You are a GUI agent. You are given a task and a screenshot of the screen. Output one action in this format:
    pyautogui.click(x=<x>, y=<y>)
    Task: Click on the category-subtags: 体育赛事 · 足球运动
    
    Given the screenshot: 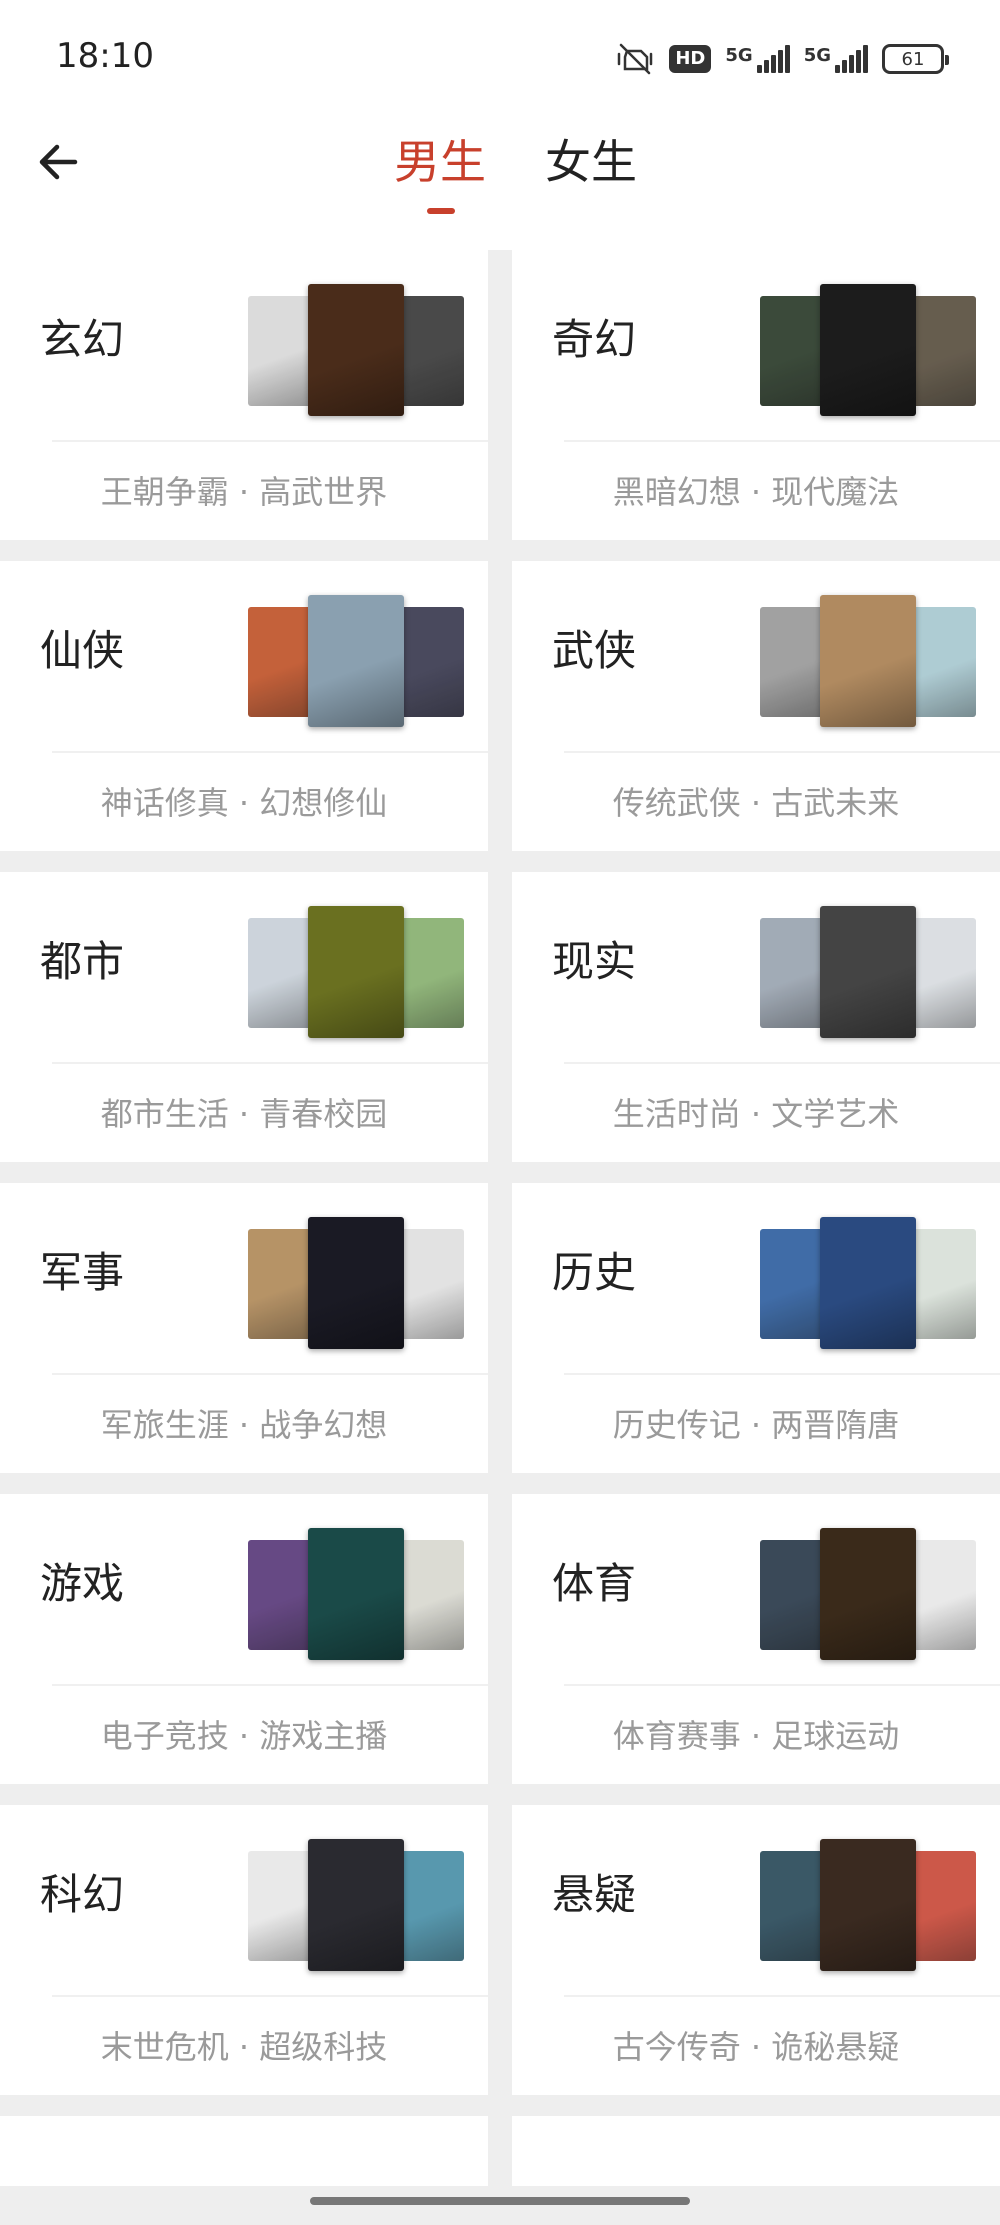 What is the action you would take?
    pyautogui.click(x=756, y=1736)
    